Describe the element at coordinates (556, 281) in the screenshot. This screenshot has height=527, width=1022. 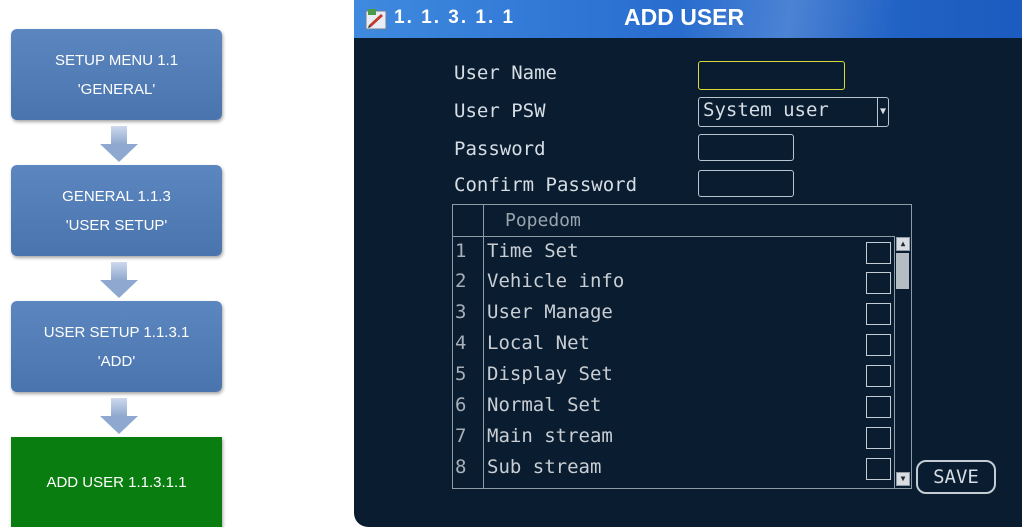
I see `row-label: Vehicle info` at that location.